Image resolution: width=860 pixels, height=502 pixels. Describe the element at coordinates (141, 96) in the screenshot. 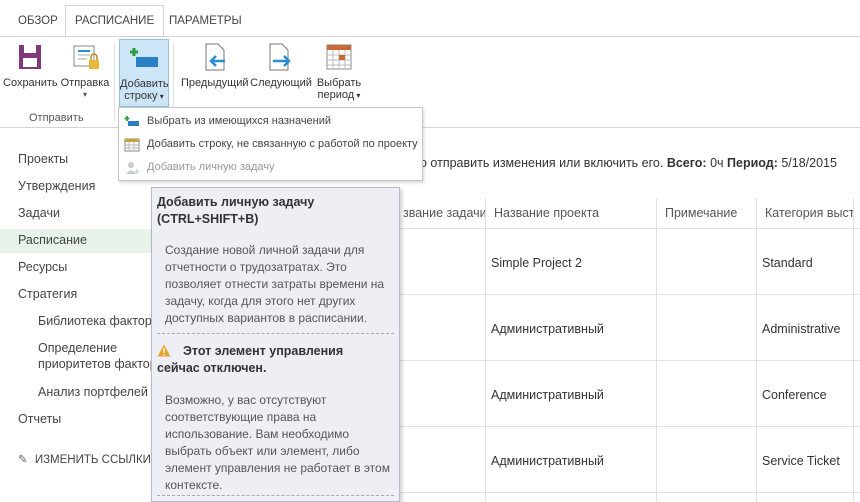

I see `add-row-label-2: строку` at that location.